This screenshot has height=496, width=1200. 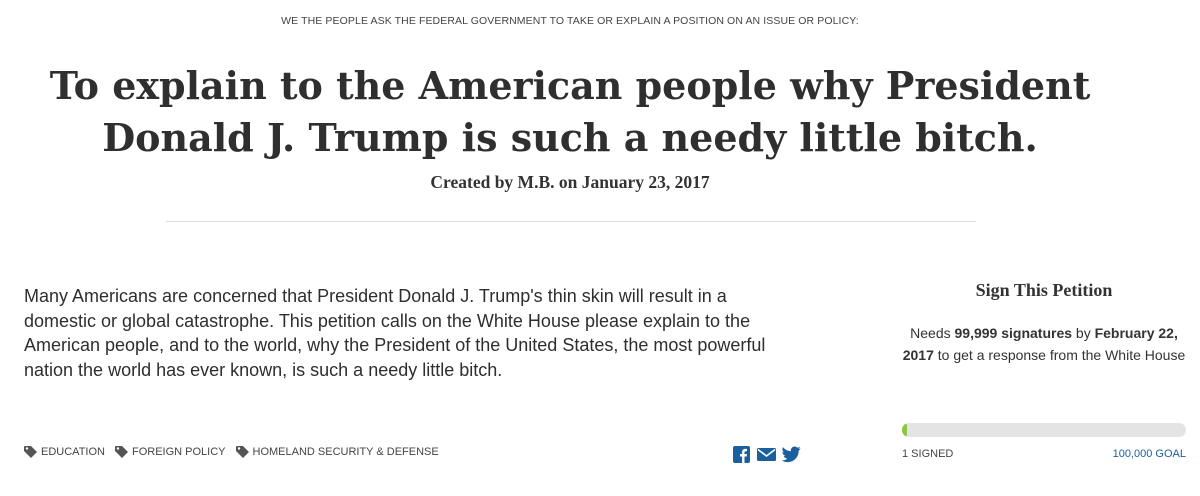 I want to click on petition-byline: Created by M.B. on January 23, 2017, so click(x=570, y=182).